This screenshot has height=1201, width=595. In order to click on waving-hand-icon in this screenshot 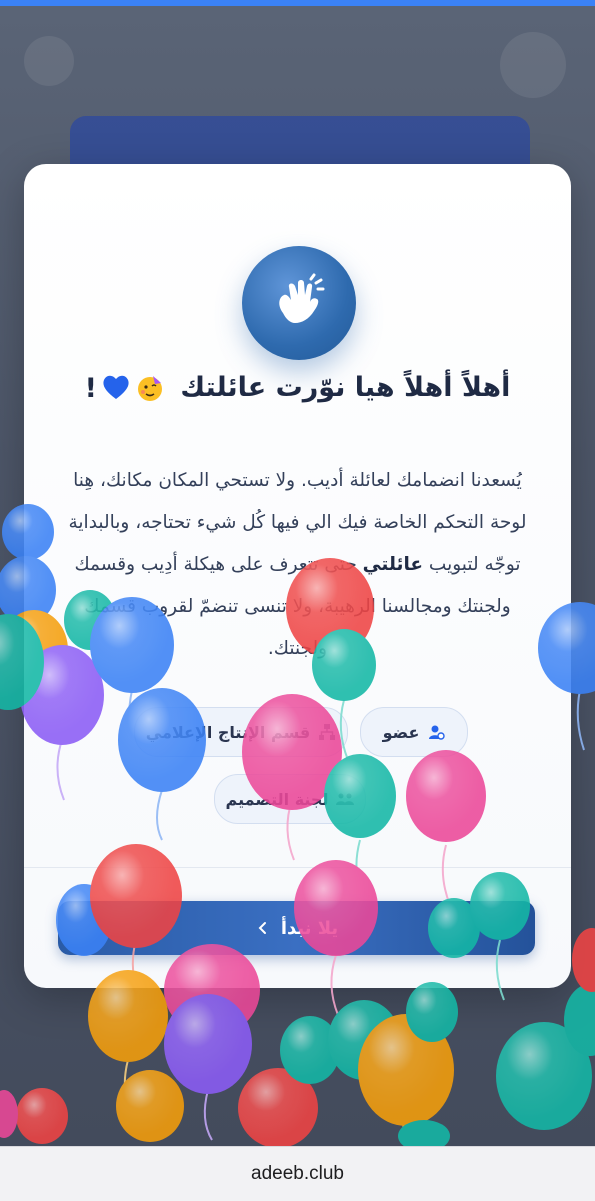, I will do `click(302, 298)`.